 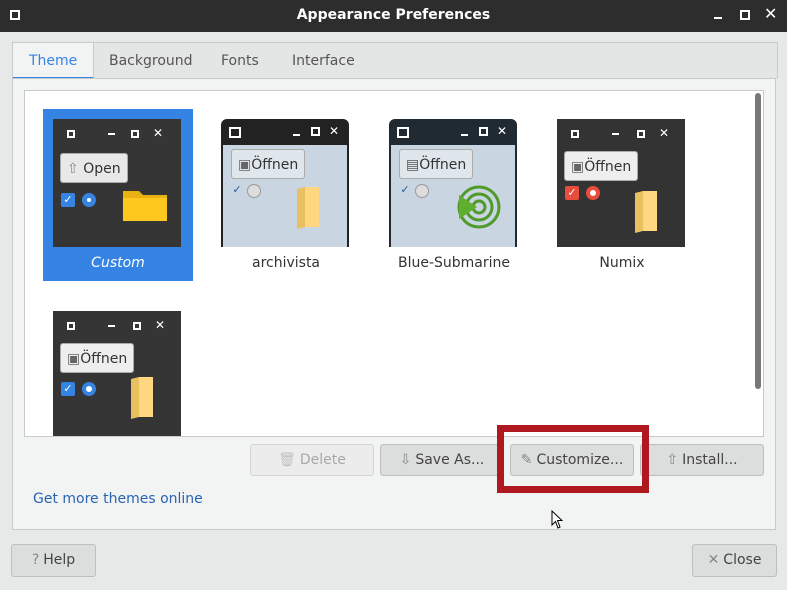 What do you see at coordinates (287, 460) in the screenshot?
I see `trash-icon: 🗑` at bounding box center [287, 460].